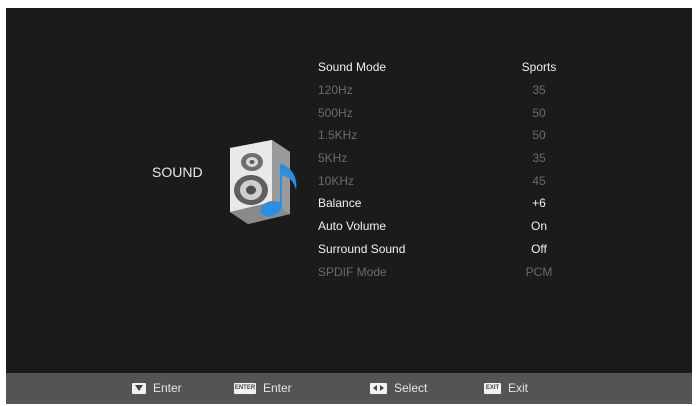 The image size is (697, 406). Describe the element at coordinates (378, 388) in the screenshot. I see `left-right-arrow-key-icon` at that location.